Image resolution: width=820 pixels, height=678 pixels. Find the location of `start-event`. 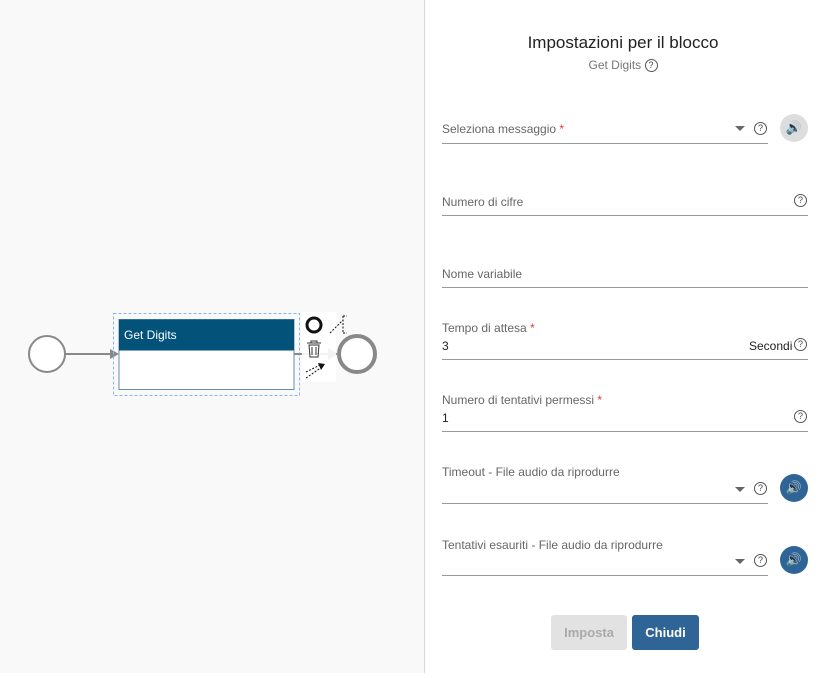

start-event is located at coordinates (47, 354).